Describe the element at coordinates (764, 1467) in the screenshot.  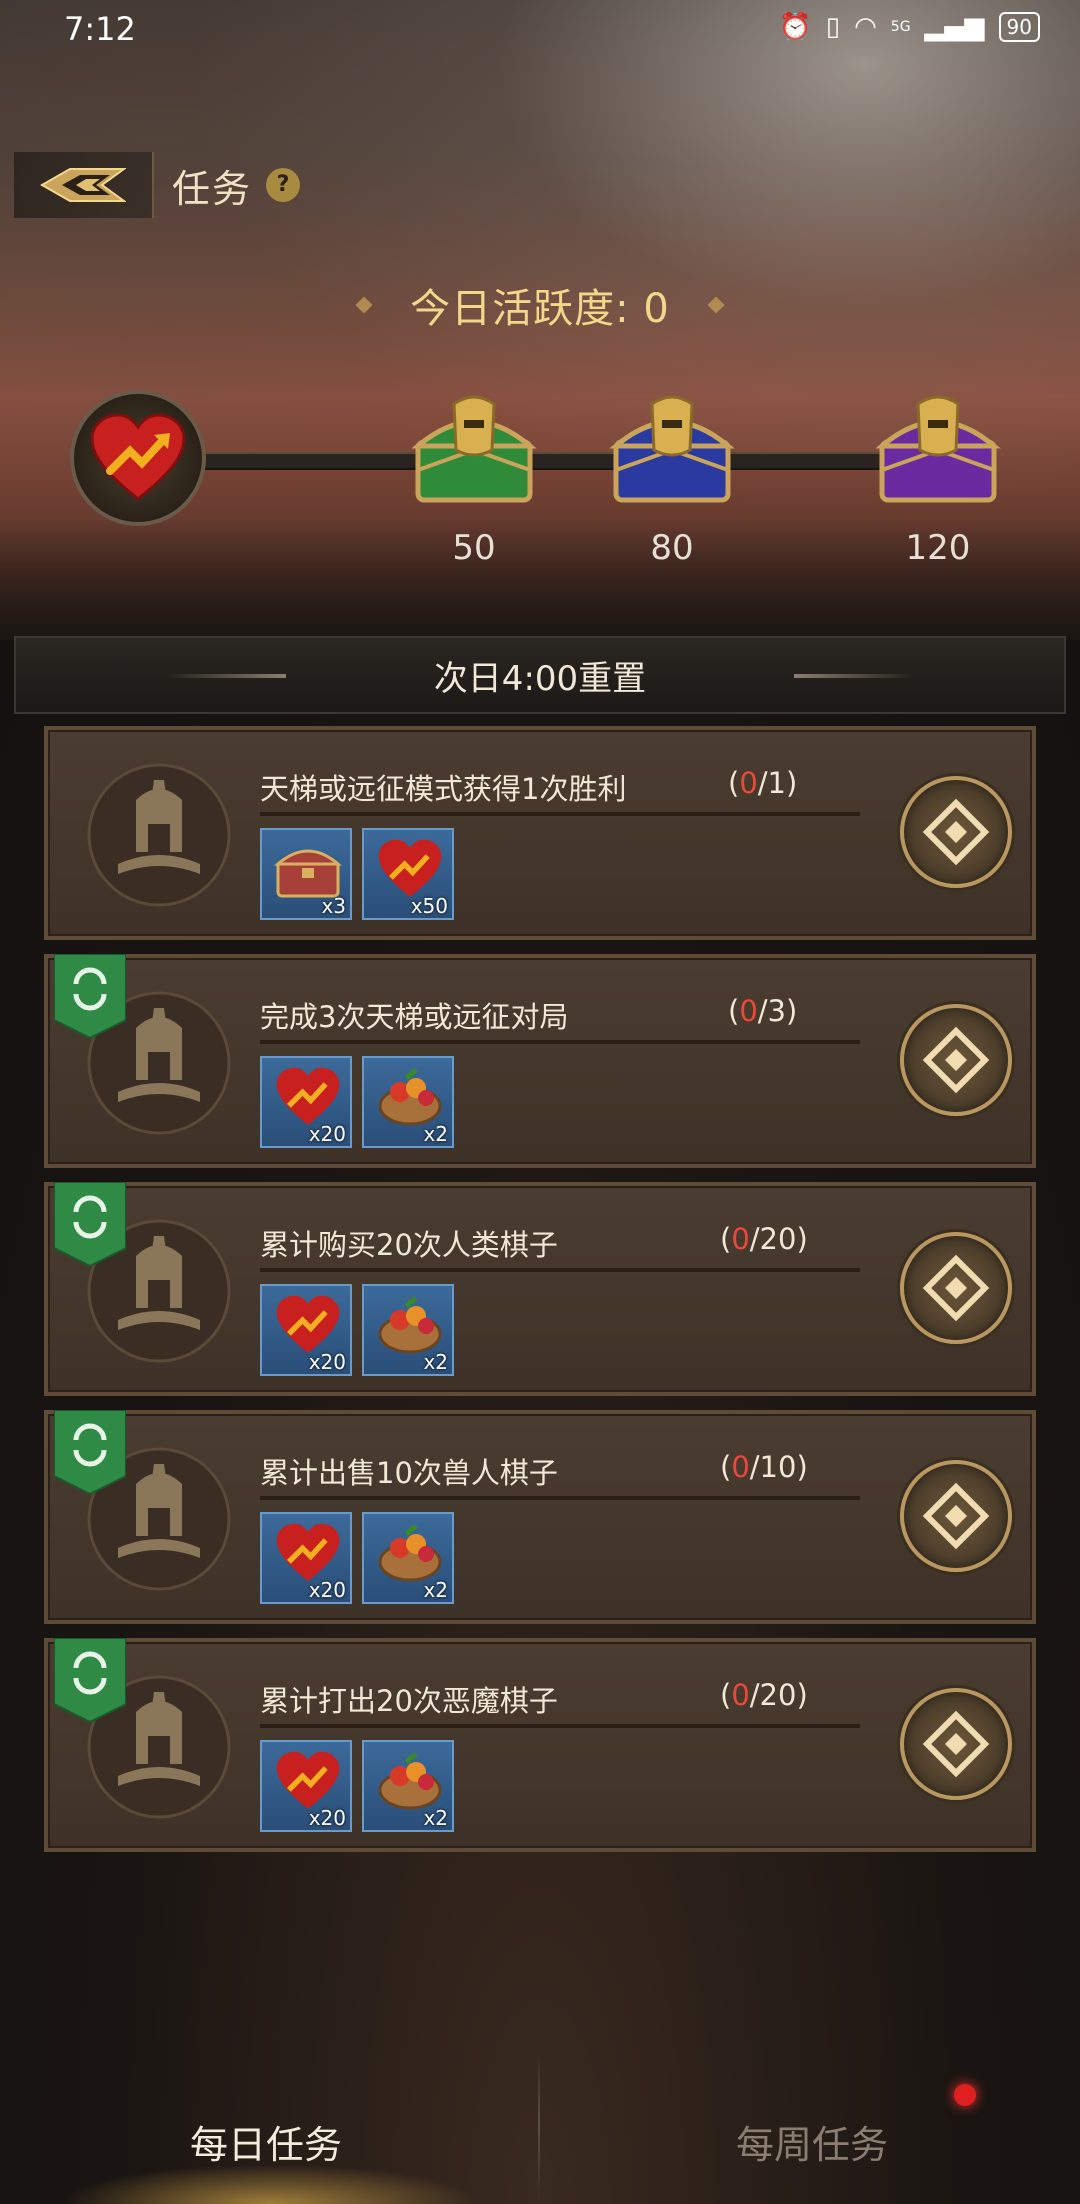
I see `task-progress: (0/10)` at that location.